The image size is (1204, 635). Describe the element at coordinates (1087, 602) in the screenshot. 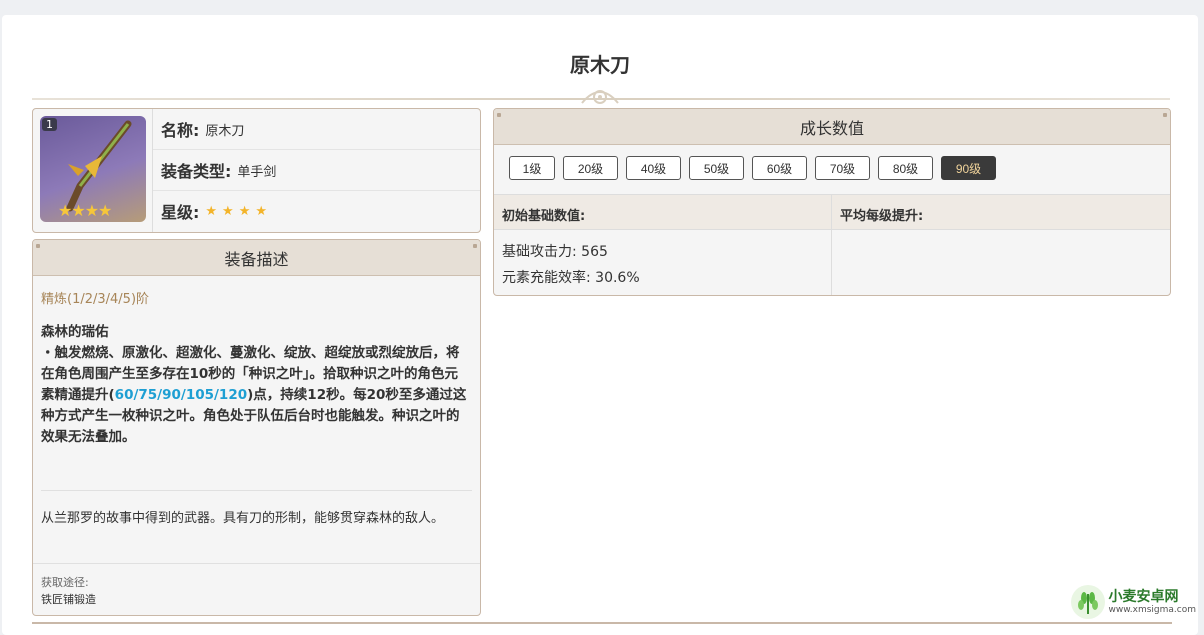

I see `wheat-logo-icon` at that location.